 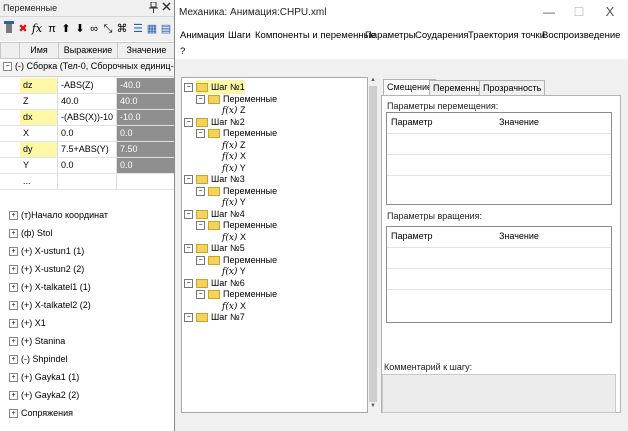 I want to click on variable-expression: 7.5+ABS(Y), so click(x=87, y=149).